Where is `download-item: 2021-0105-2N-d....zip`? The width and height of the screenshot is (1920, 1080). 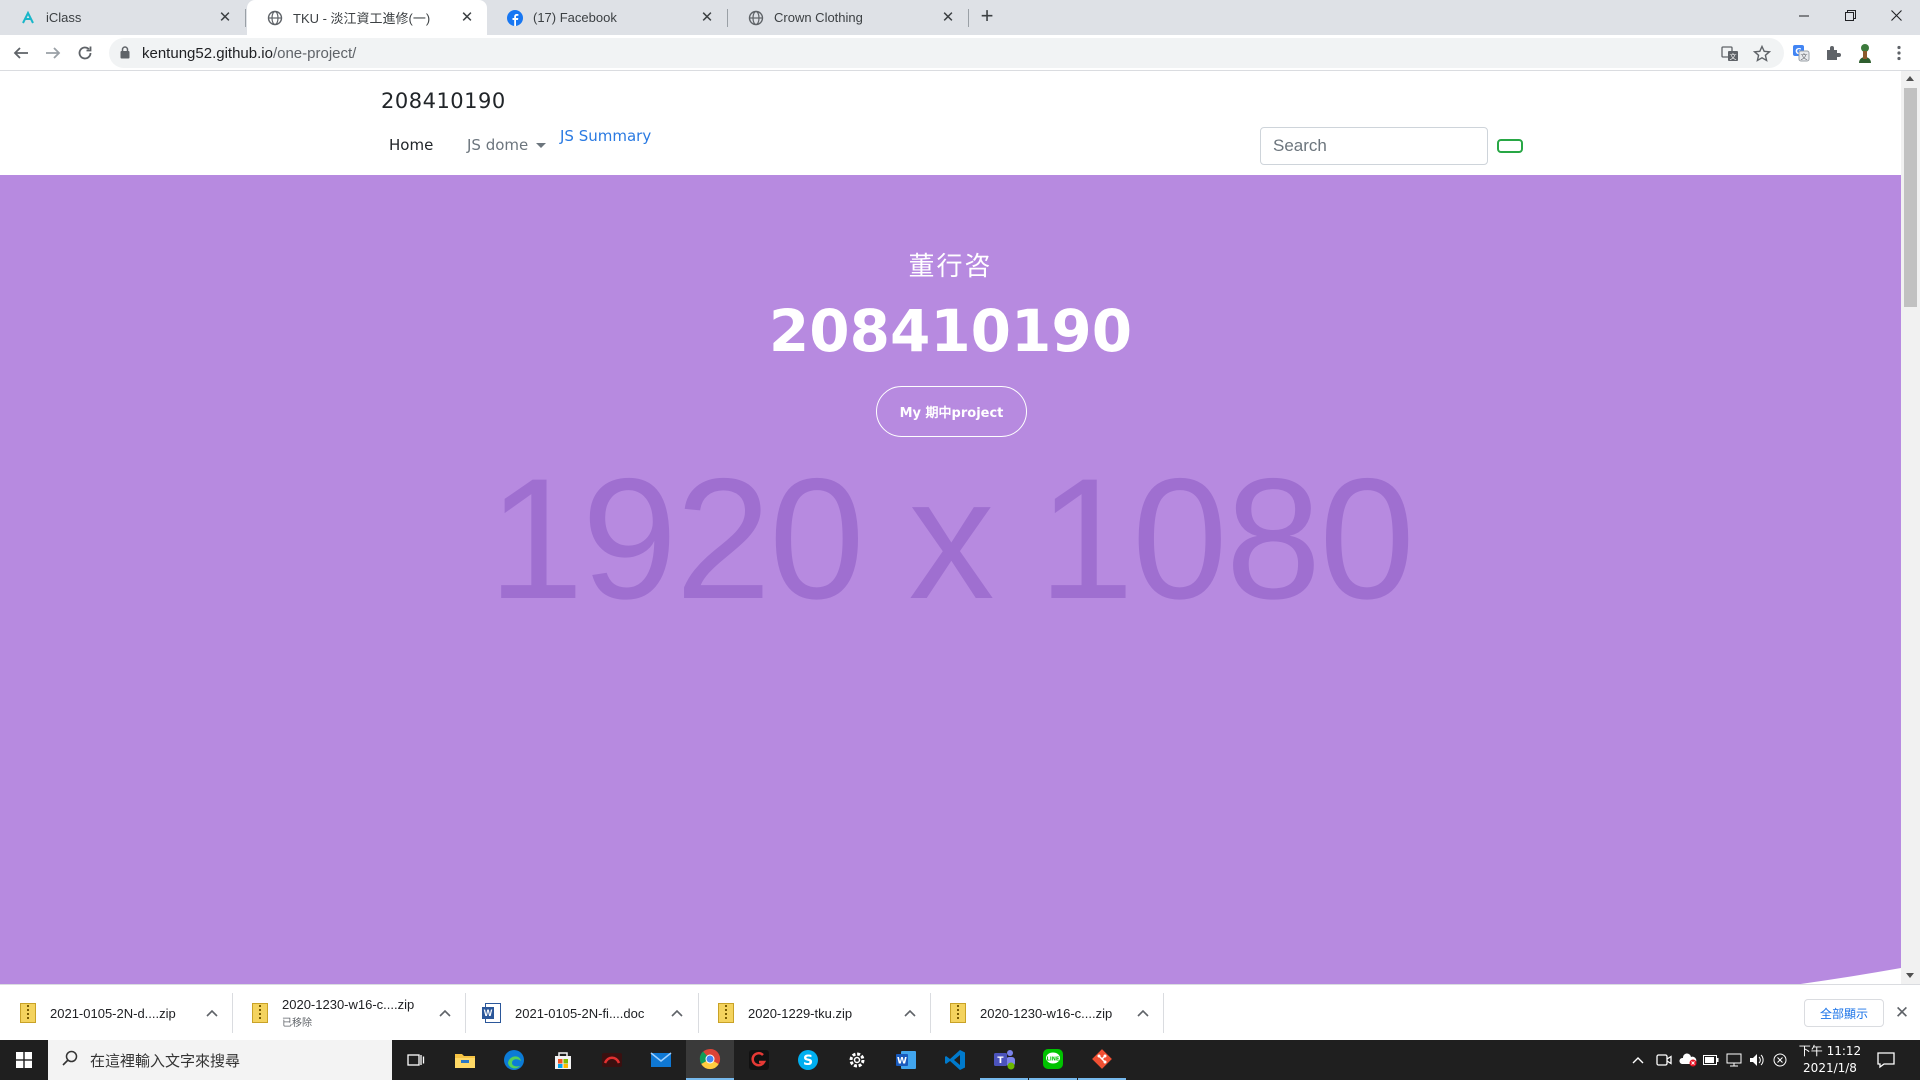
download-item: 2021-0105-2N-d....zip is located at coordinates (116, 1013).